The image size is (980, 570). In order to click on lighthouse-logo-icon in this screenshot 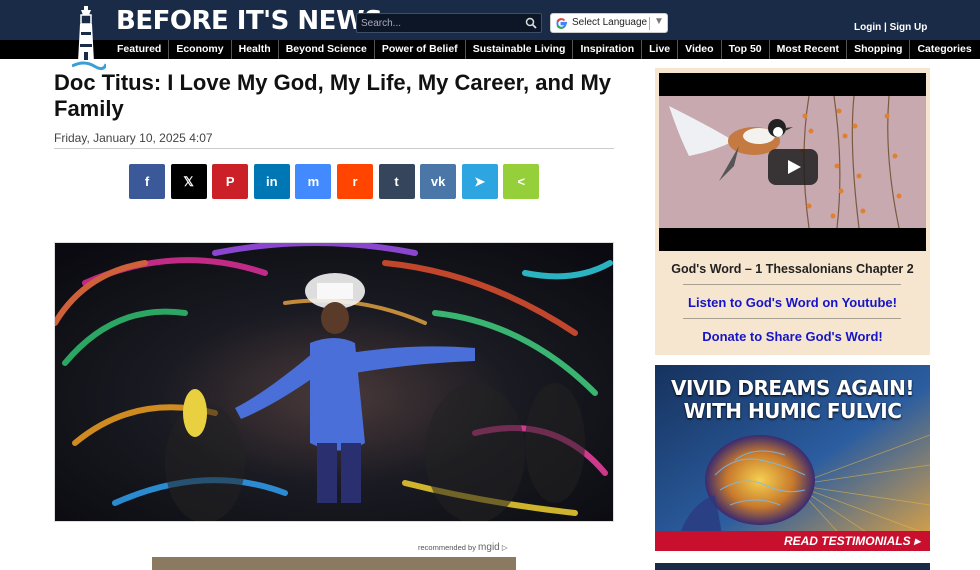, I will do `click(89, 39)`.